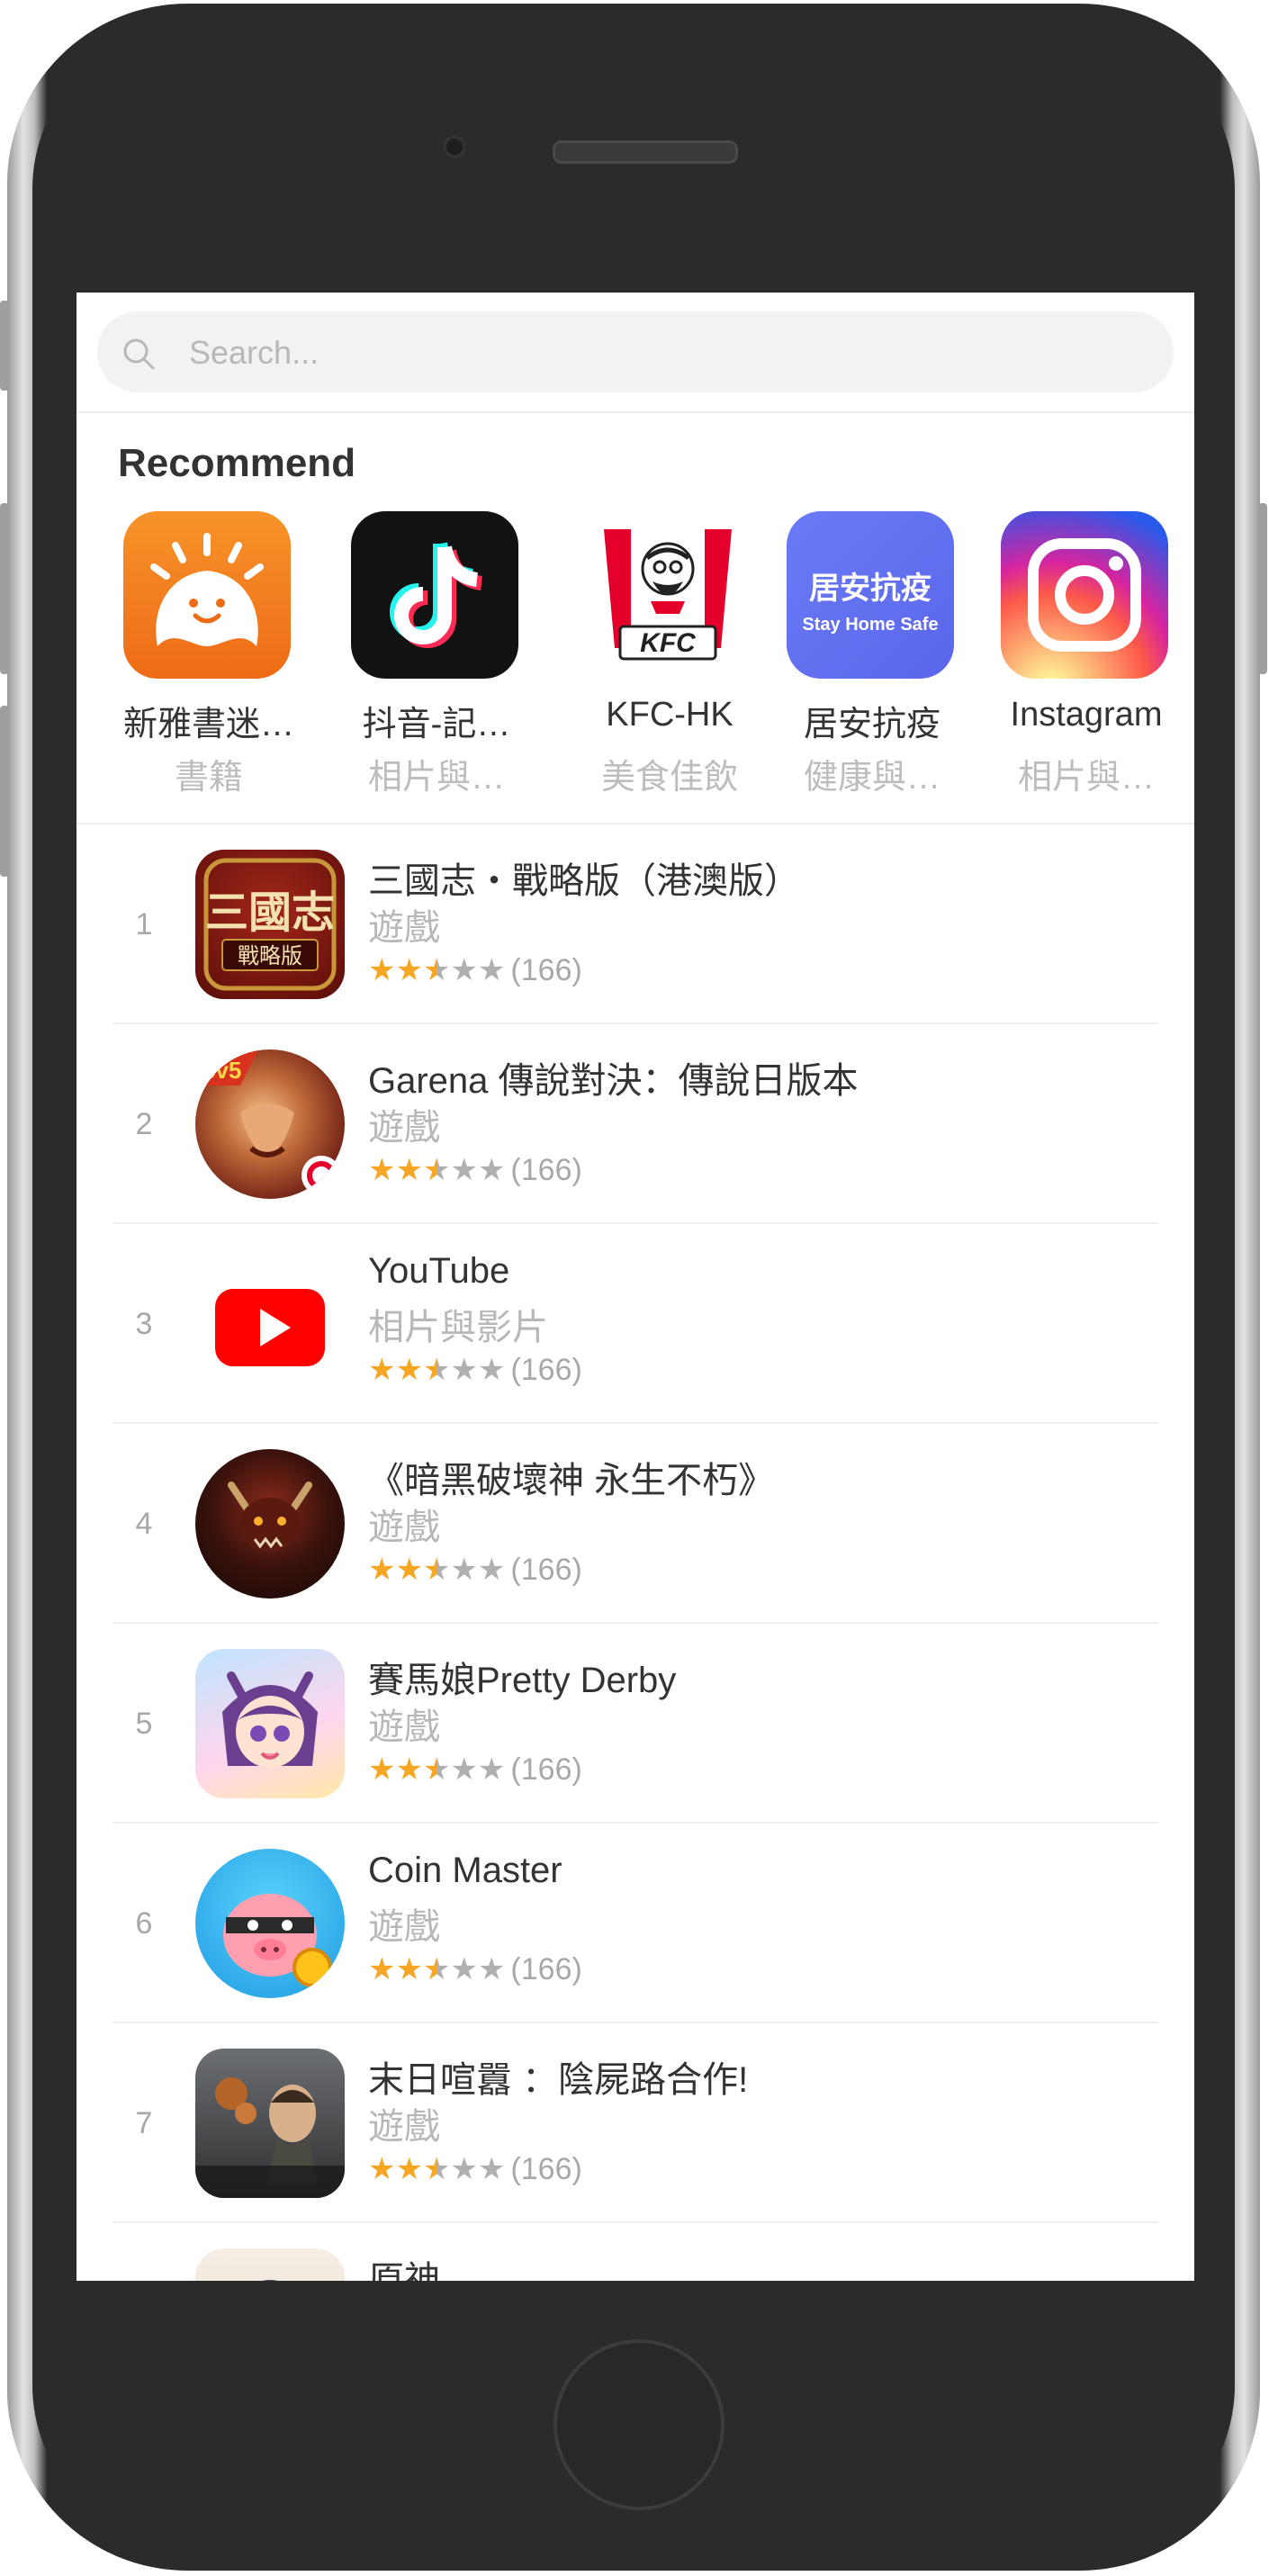  What do you see at coordinates (669, 778) in the screenshot?
I see `recommend-item-category: 美食佳飲` at bounding box center [669, 778].